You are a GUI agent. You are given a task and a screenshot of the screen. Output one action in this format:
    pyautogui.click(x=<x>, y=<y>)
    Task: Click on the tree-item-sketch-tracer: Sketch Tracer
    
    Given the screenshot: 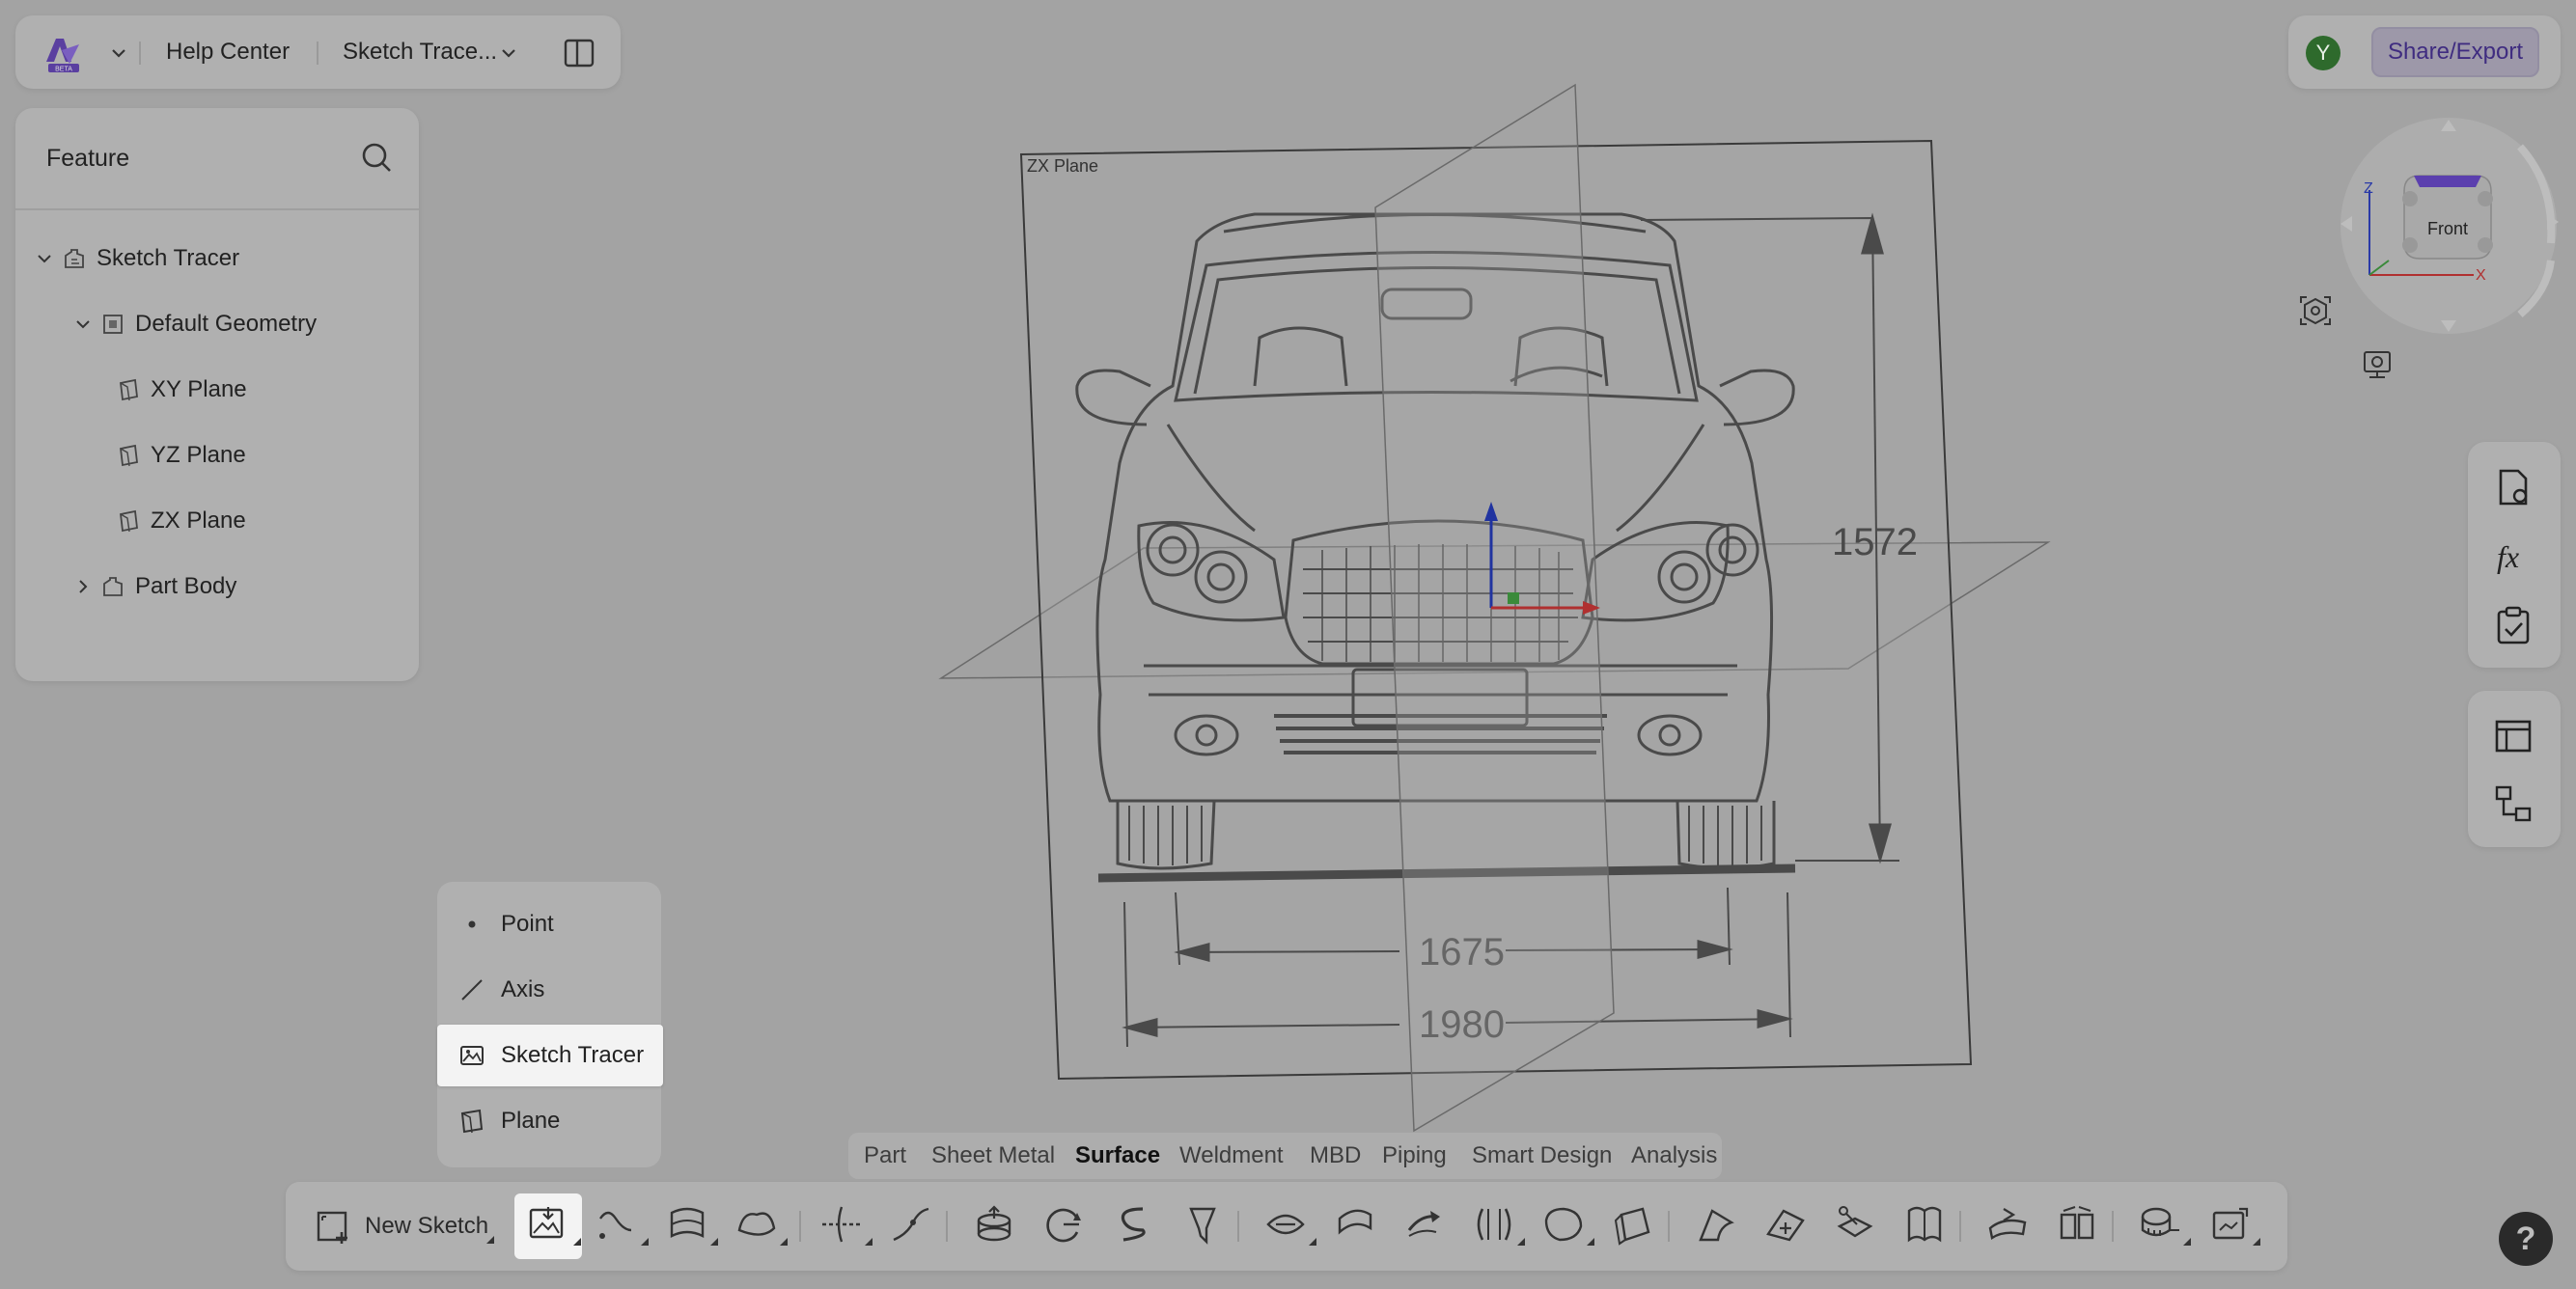 What is the action you would take?
    pyautogui.click(x=137, y=258)
    